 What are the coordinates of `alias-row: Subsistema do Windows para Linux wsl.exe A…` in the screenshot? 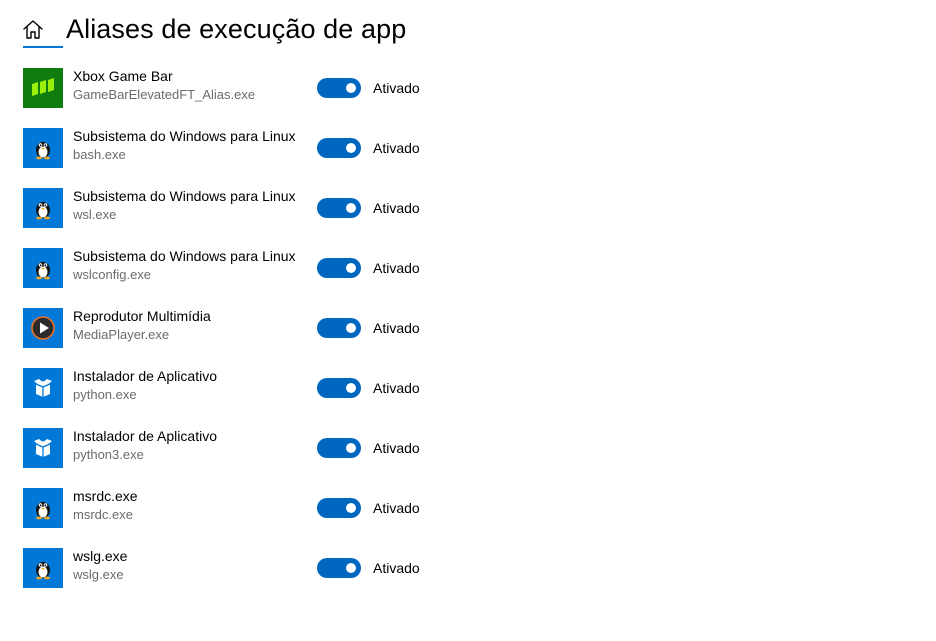 It's located at (468, 197).